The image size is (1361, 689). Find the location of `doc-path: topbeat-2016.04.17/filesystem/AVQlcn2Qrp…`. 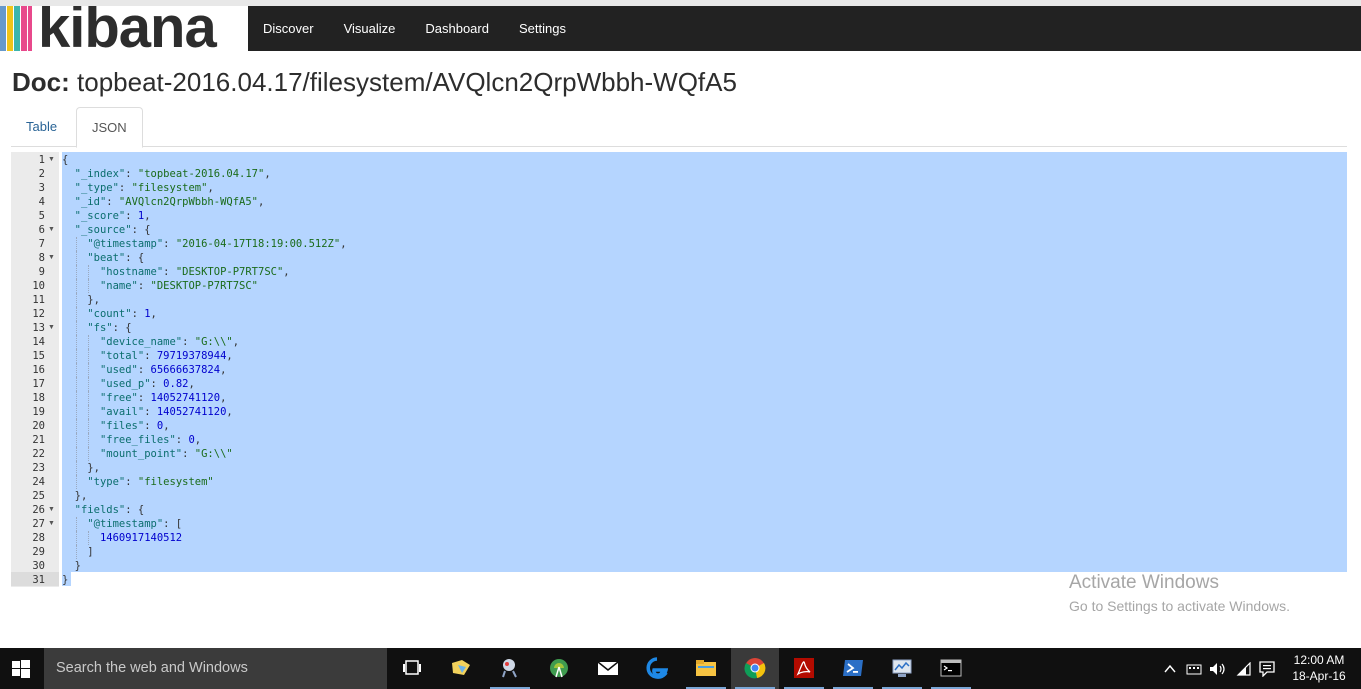

doc-path: topbeat-2016.04.17/filesystem/AVQlcn2Qrp… is located at coordinates (407, 82).